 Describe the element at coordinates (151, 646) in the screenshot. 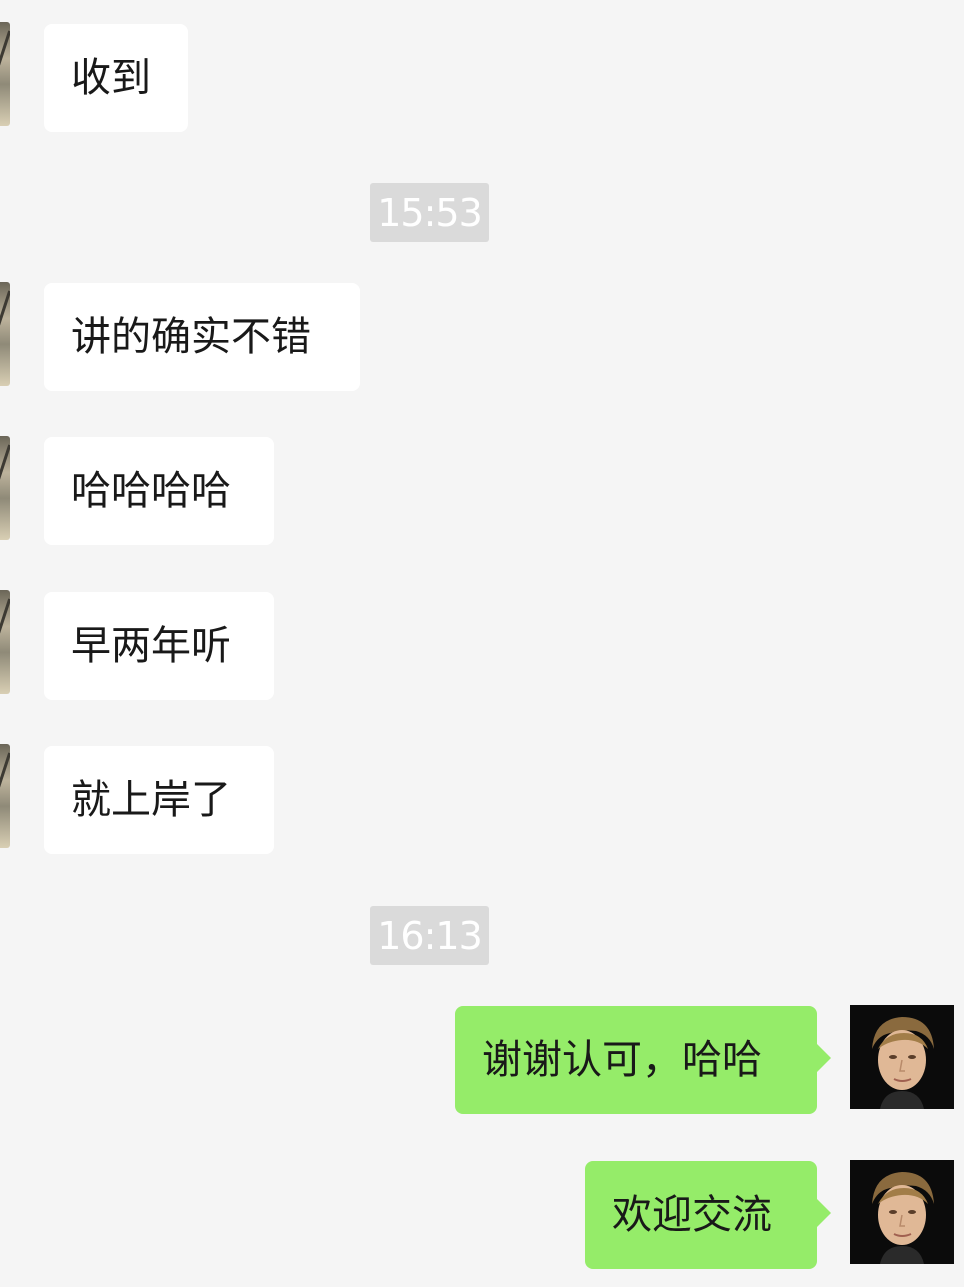

I see `message-text: 早两年听` at that location.